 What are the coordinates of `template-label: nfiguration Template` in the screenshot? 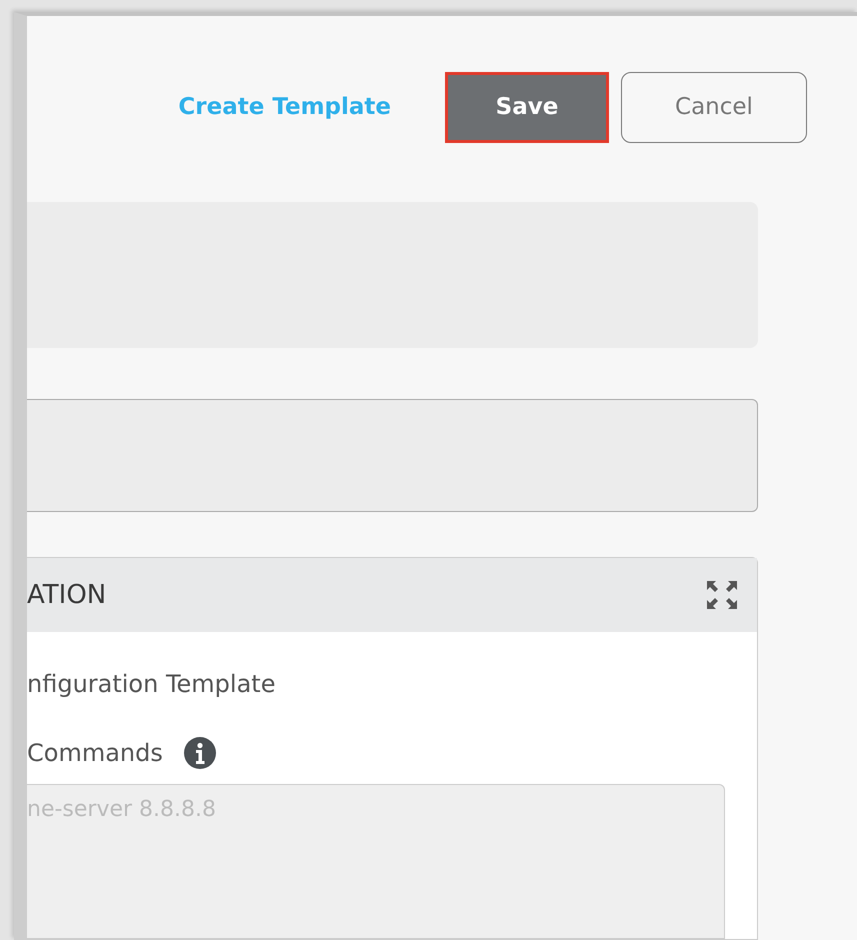 It's located at (151, 684).